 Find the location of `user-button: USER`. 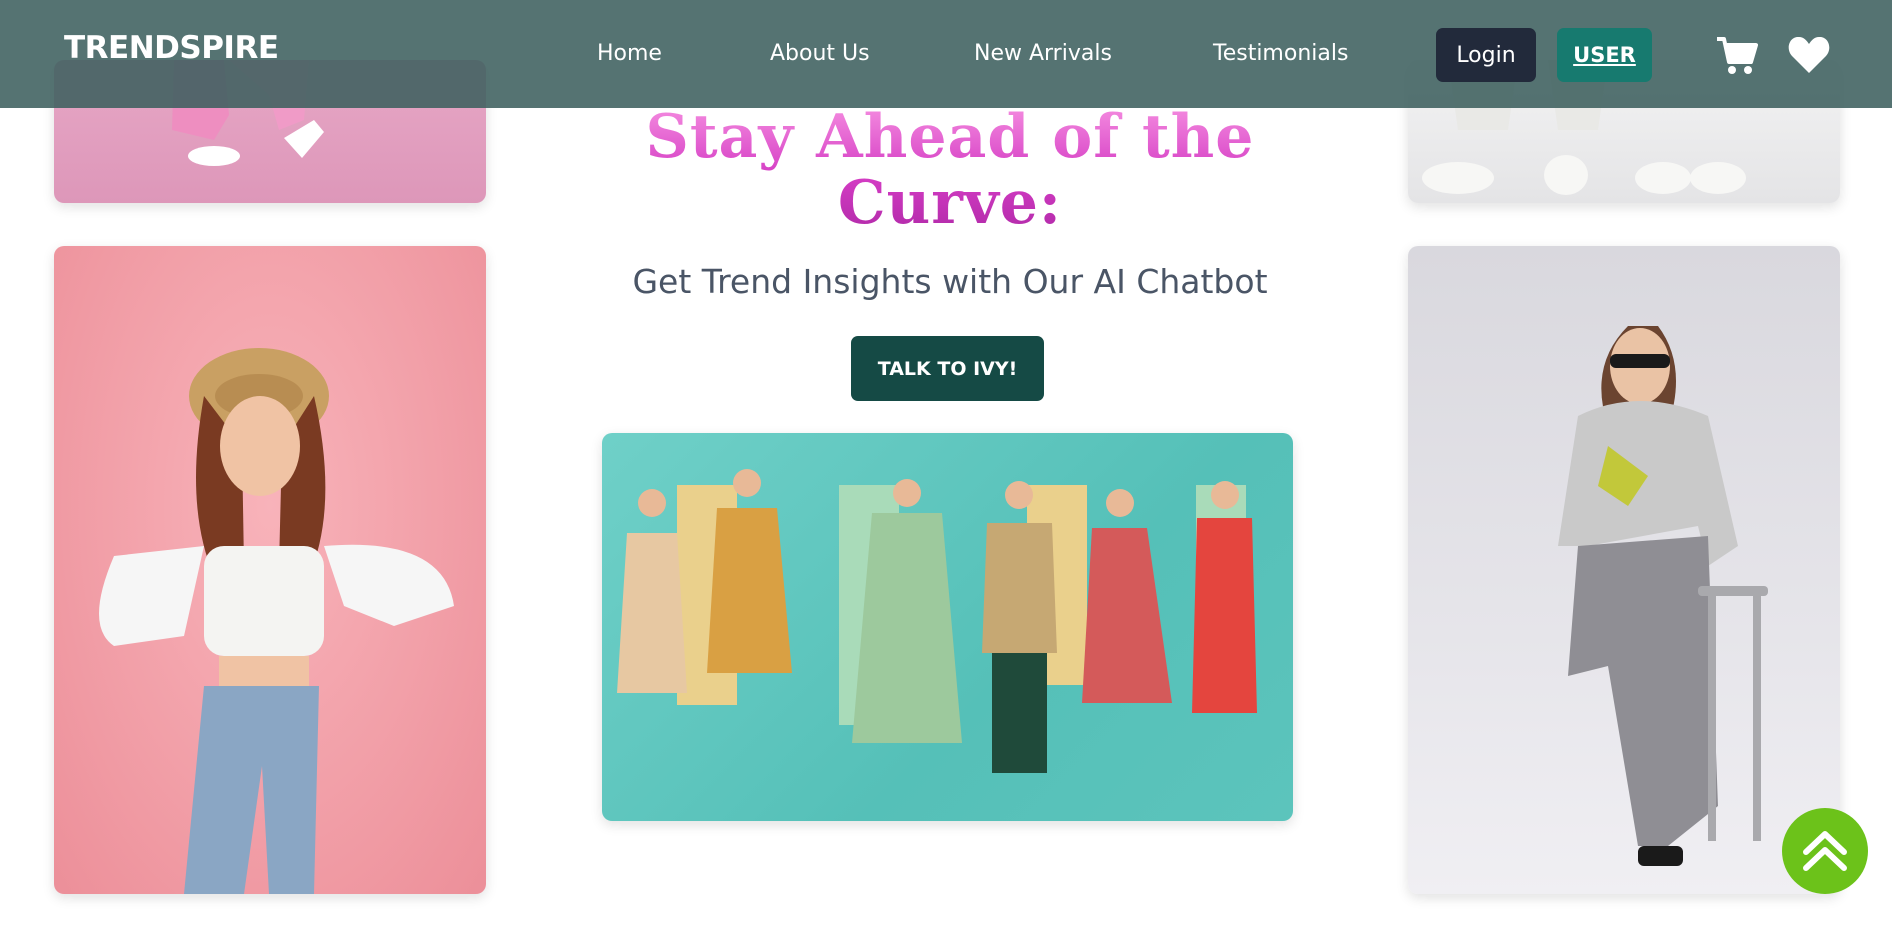

user-button: USER is located at coordinates (1604, 55).